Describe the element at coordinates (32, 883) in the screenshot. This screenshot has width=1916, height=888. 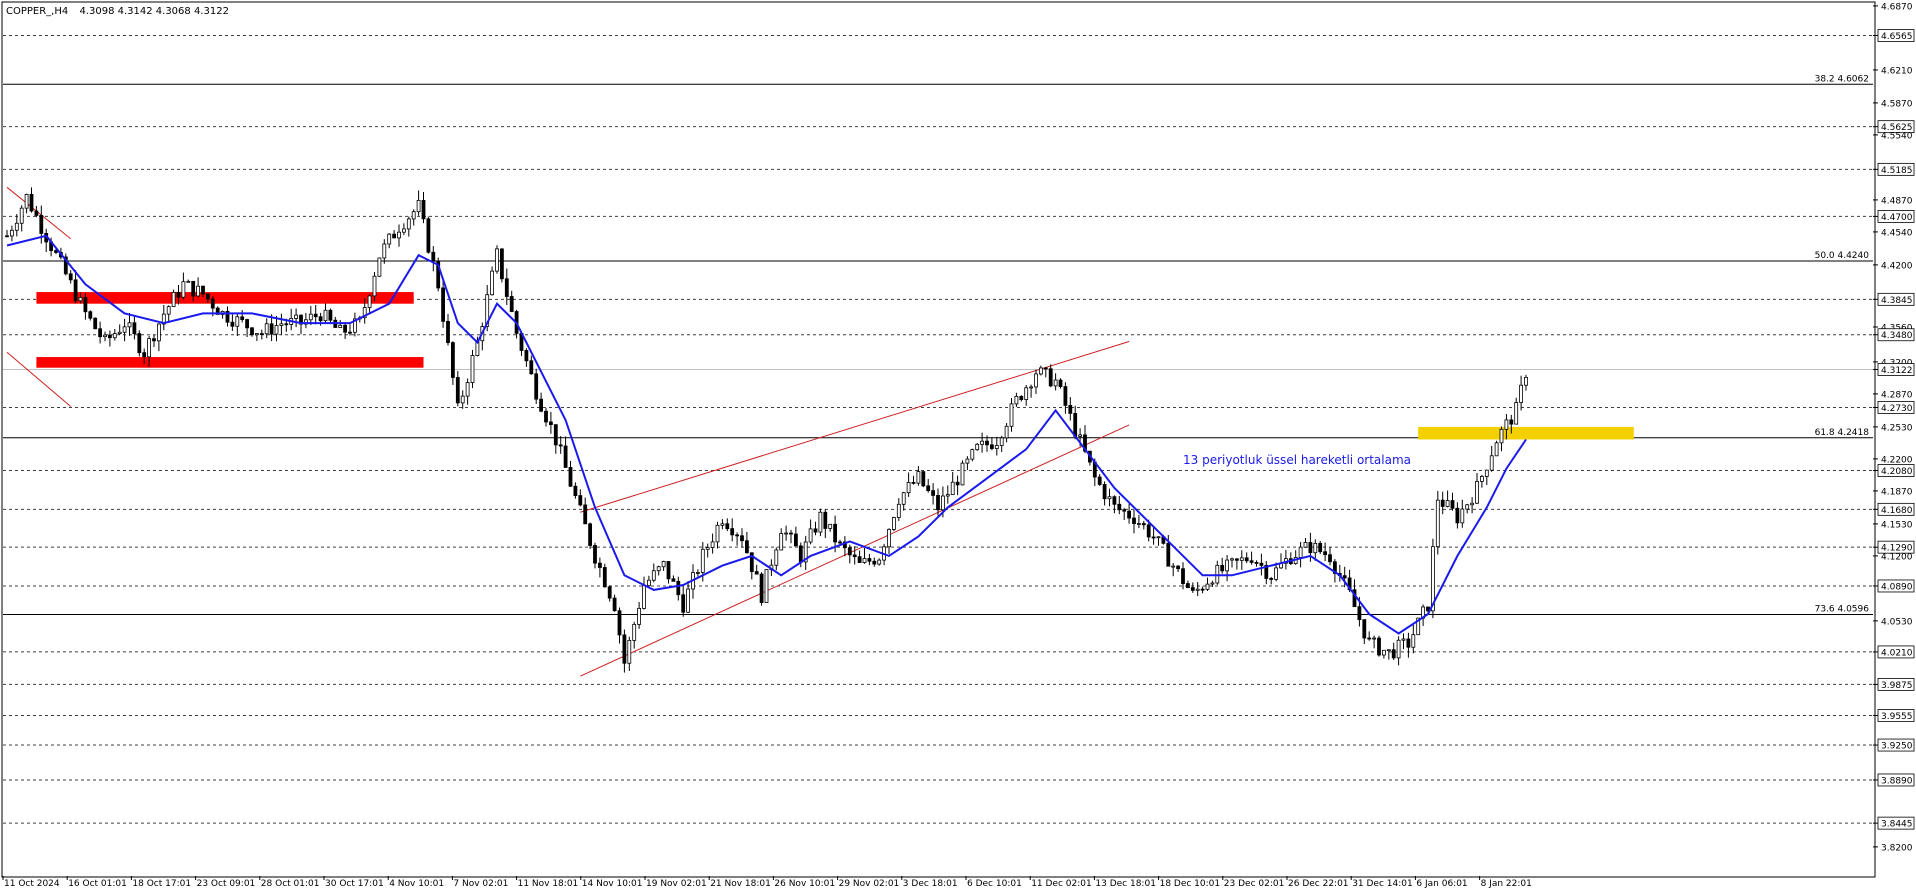
I see `time-tick-label: 11 Oct 2024` at that location.